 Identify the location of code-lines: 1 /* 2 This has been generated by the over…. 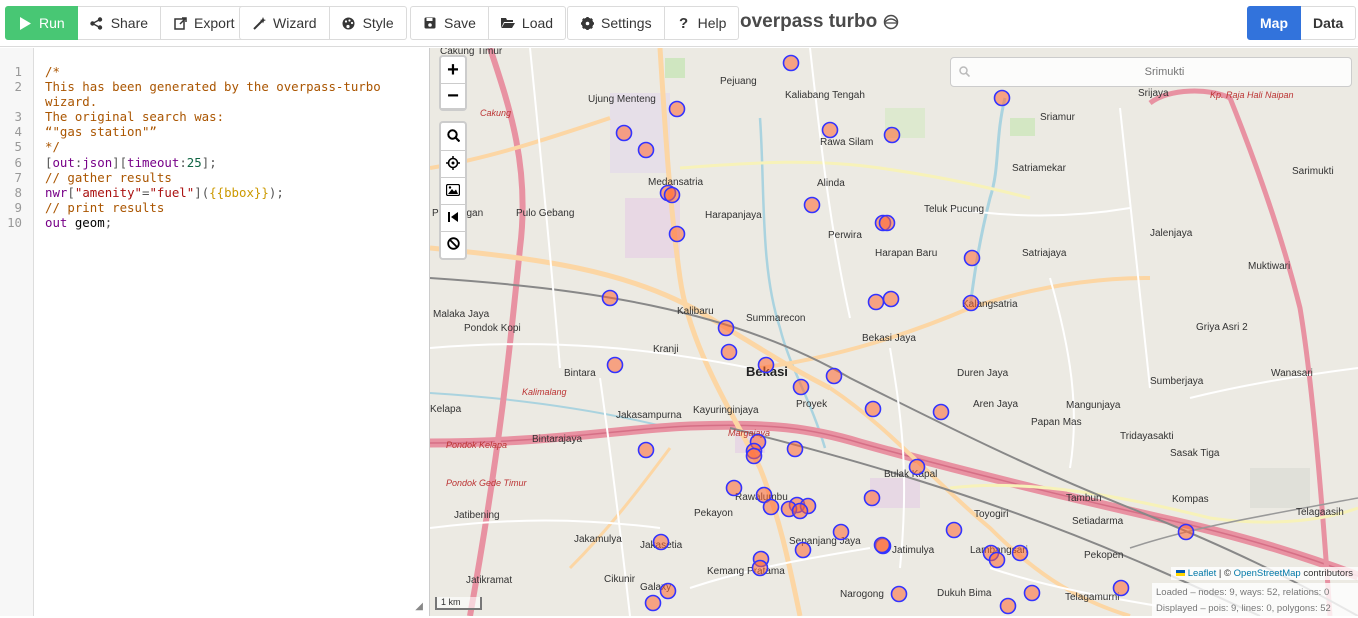
(215, 147).